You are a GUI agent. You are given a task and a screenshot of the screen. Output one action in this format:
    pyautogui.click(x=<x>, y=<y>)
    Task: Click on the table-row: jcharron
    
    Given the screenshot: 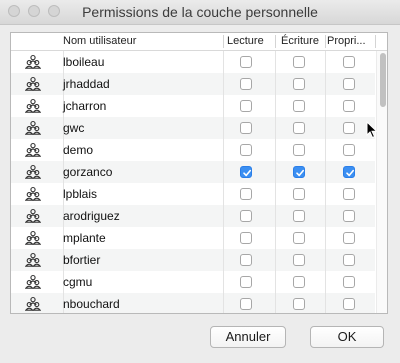 What is the action you would take?
    pyautogui.click(x=193, y=106)
    